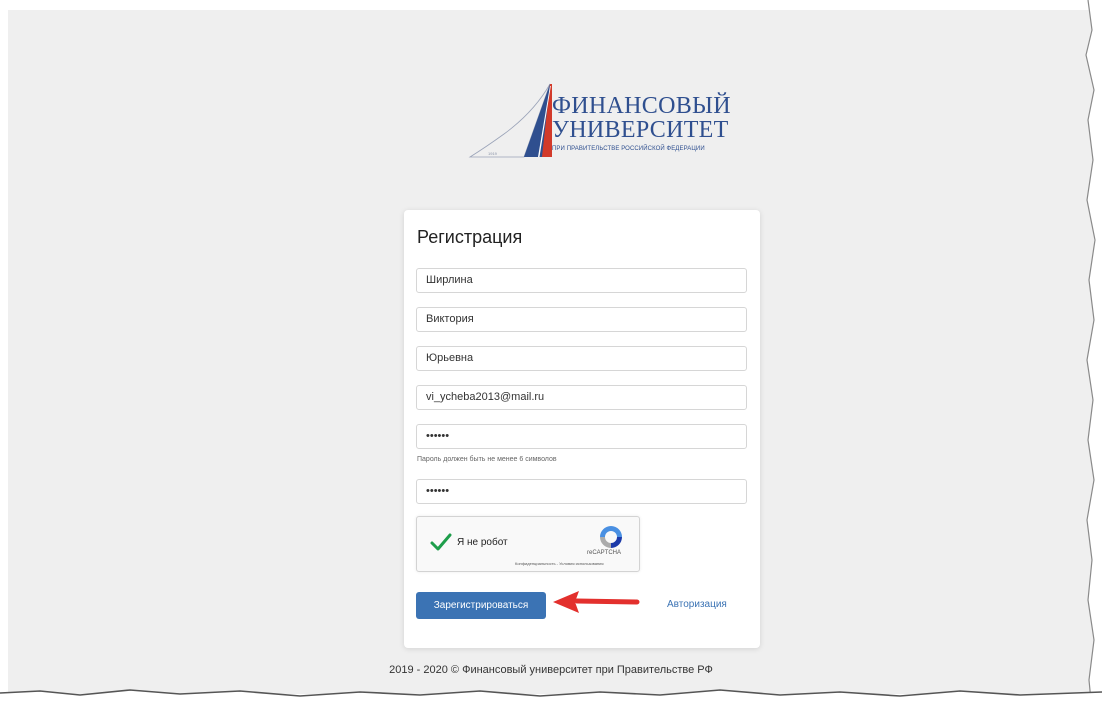  I want to click on password-hint: Пароль должен быть не менее 6 символов, so click(487, 459).